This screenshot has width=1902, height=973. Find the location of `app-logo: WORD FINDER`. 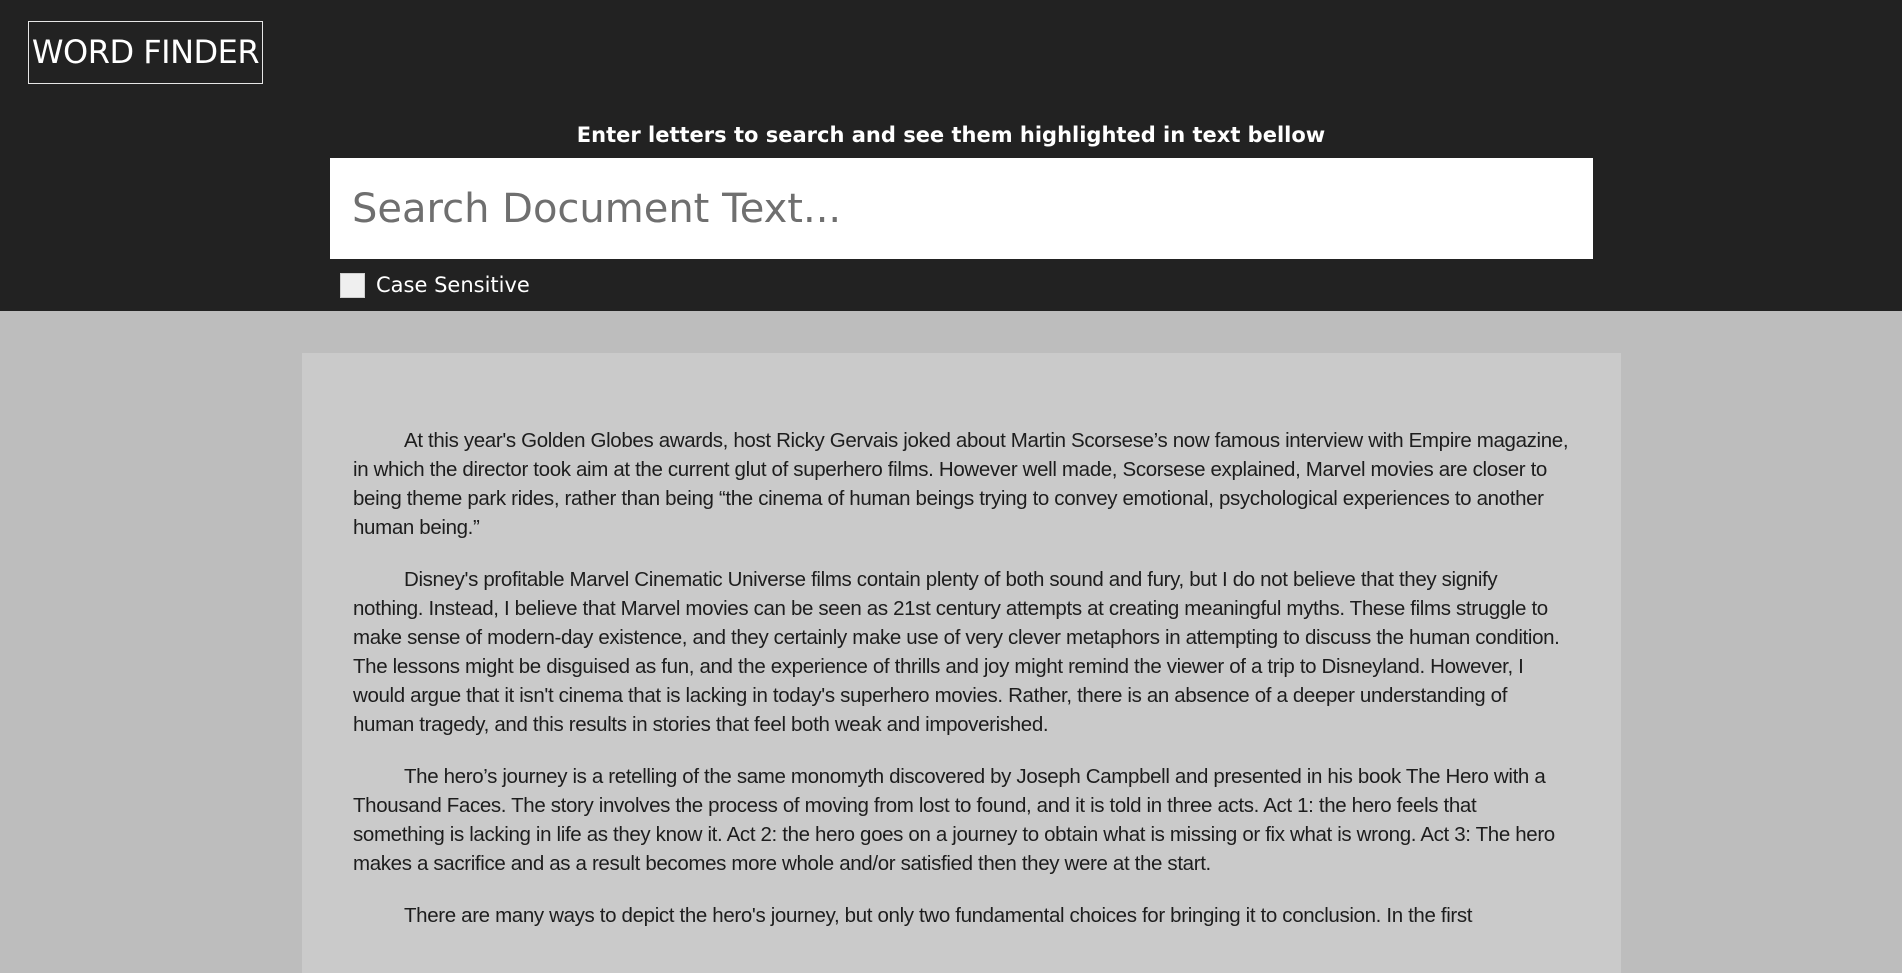

app-logo: WORD FINDER is located at coordinates (145, 52).